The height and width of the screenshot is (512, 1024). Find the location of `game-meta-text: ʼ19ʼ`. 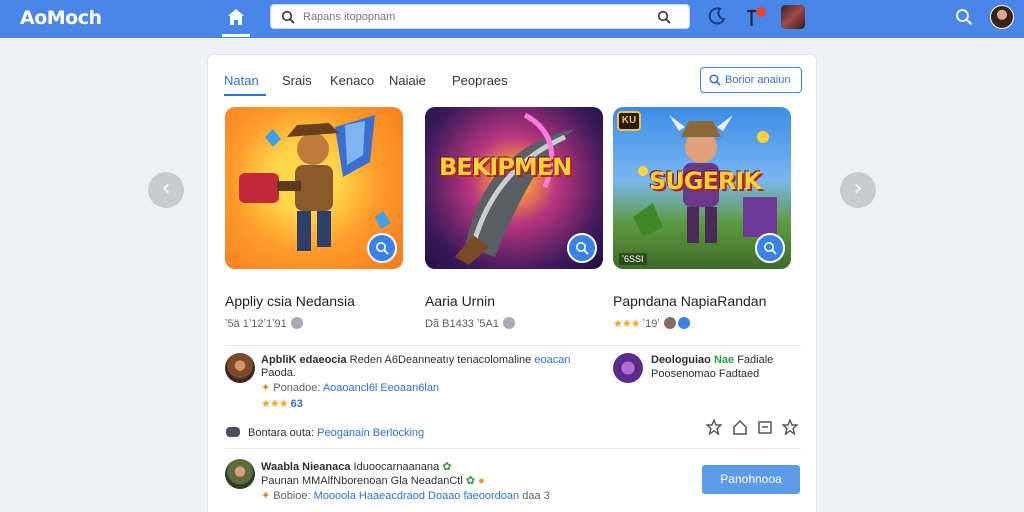

game-meta-text: ʼ19ʼ is located at coordinates (651, 324).